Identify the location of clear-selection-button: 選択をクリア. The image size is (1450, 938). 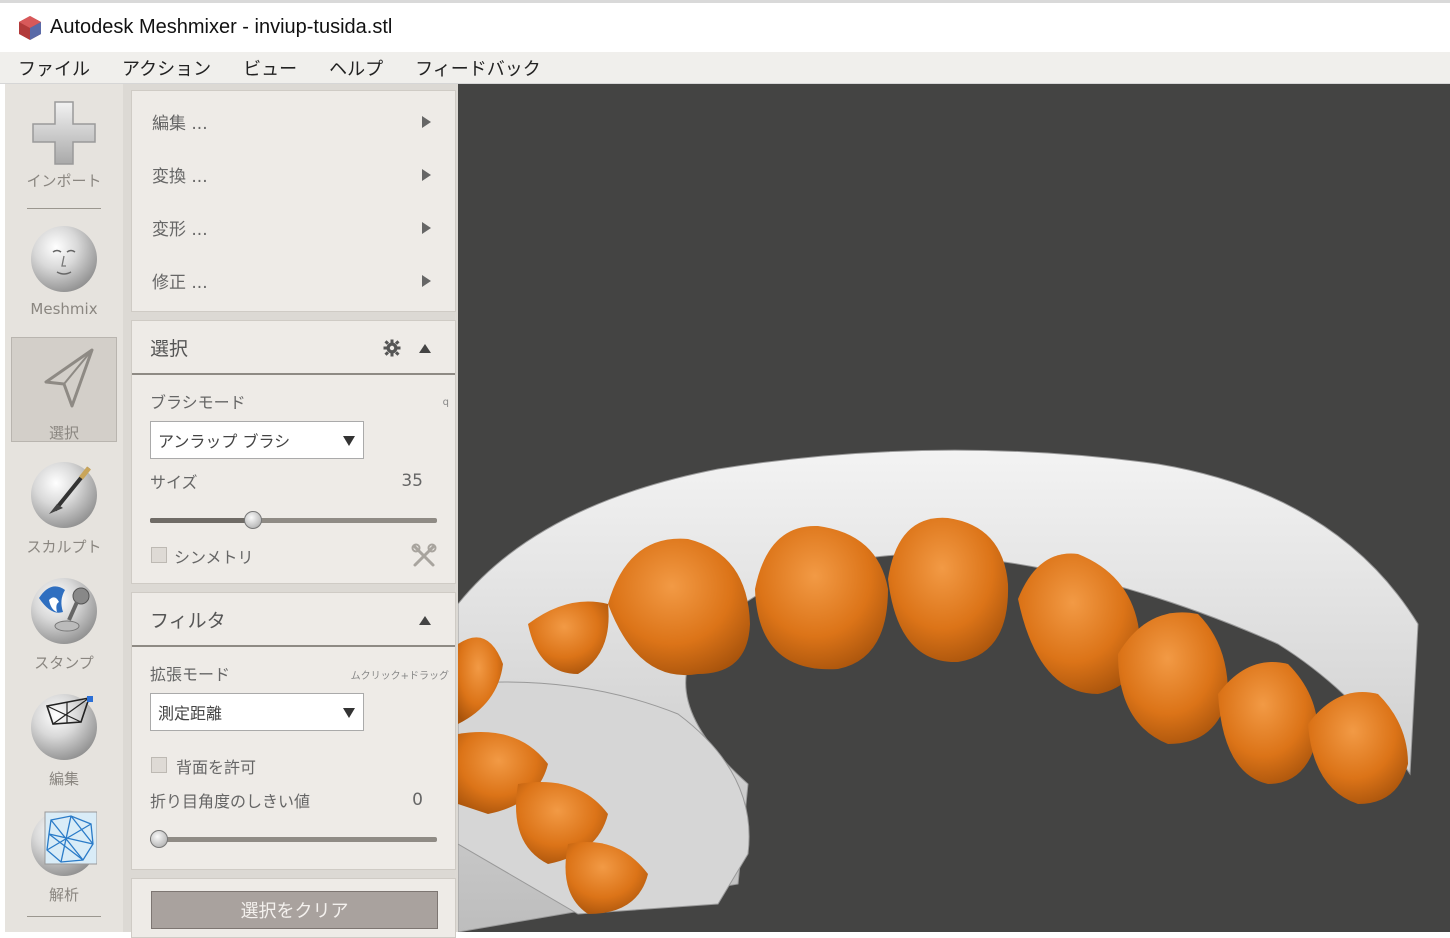
(294, 910).